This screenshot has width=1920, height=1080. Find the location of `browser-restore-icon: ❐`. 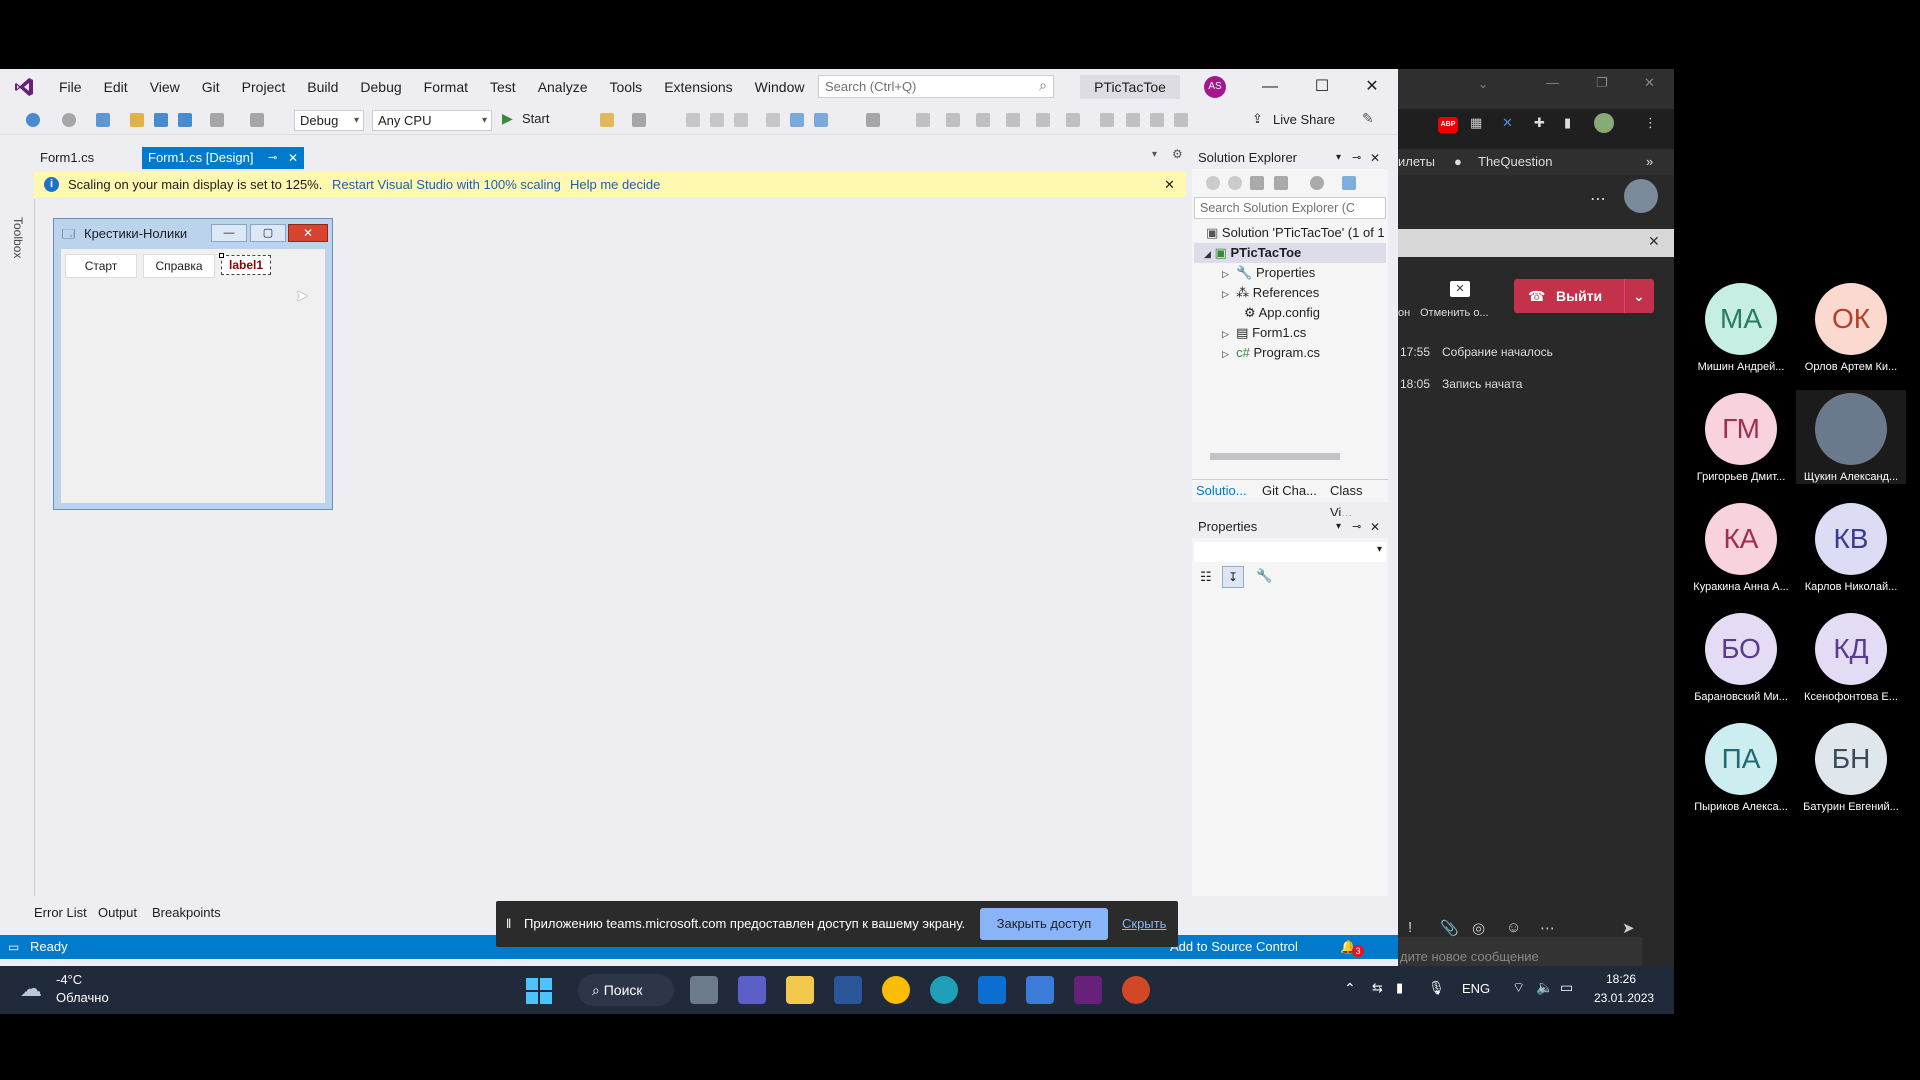

browser-restore-icon: ❐ is located at coordinates (1602, 83).